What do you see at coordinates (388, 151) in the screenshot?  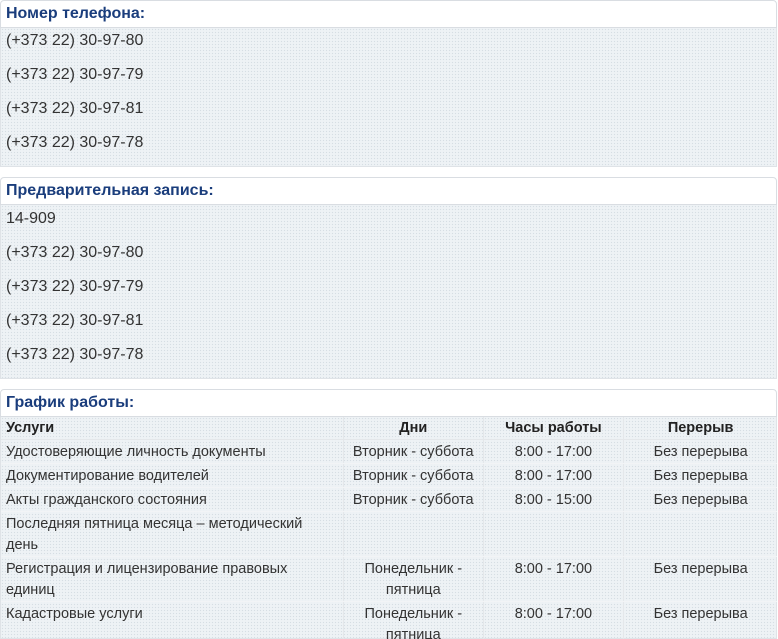 I see `phone-number: (+373 22) 30-97-78` at bounding box center [388, 151].